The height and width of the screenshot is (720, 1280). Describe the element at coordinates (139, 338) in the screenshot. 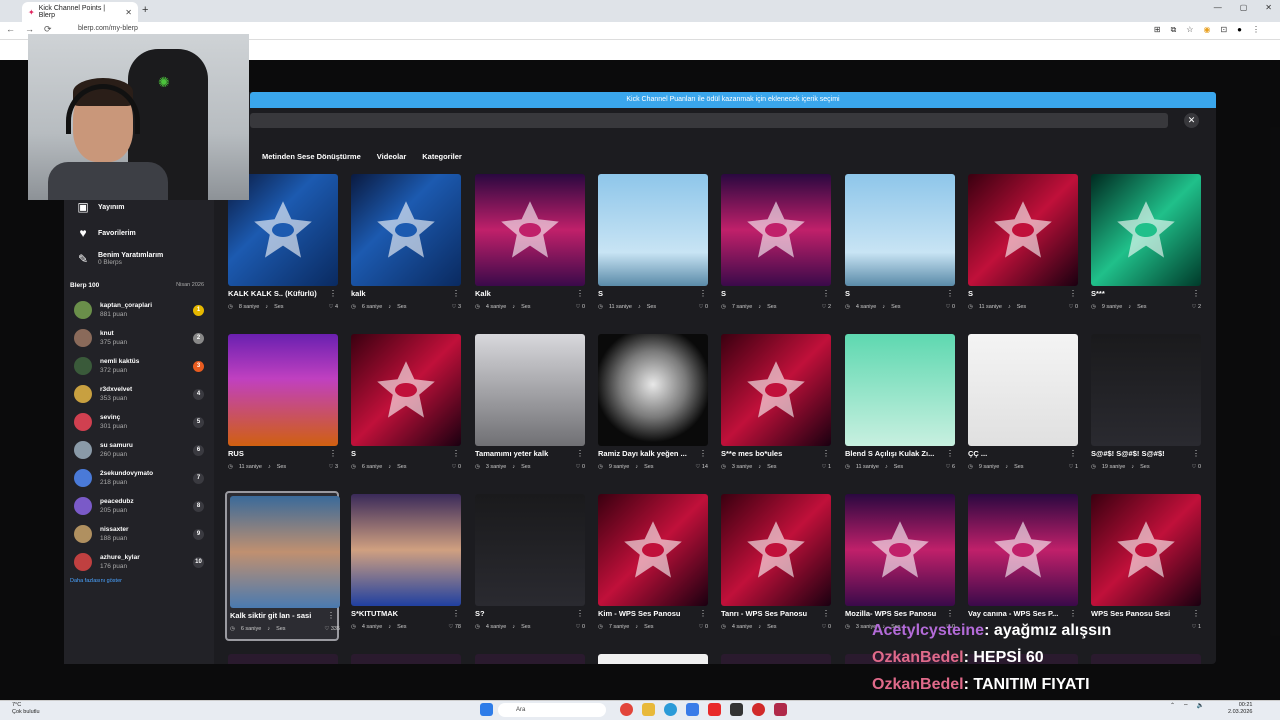

I see `leaderboard-row: knut 375 puan 2` at that location.